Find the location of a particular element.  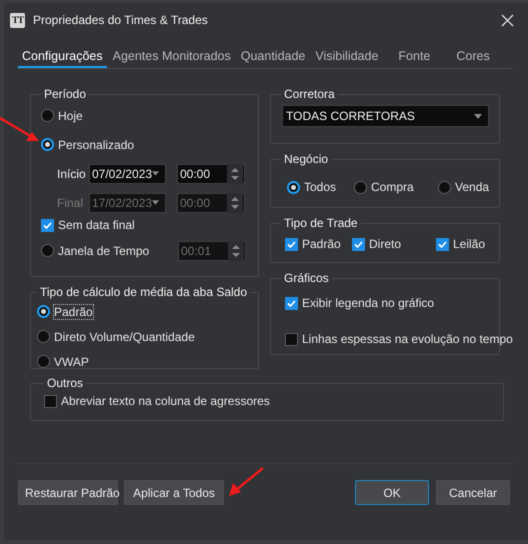

tab: Fonte is located at coordinates (414, 57).